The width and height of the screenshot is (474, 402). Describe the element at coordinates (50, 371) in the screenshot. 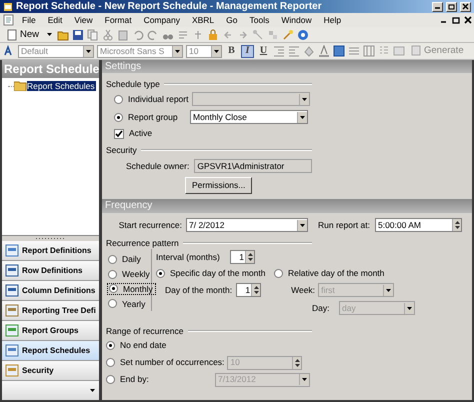

I see `nav-button: Security` at that location.